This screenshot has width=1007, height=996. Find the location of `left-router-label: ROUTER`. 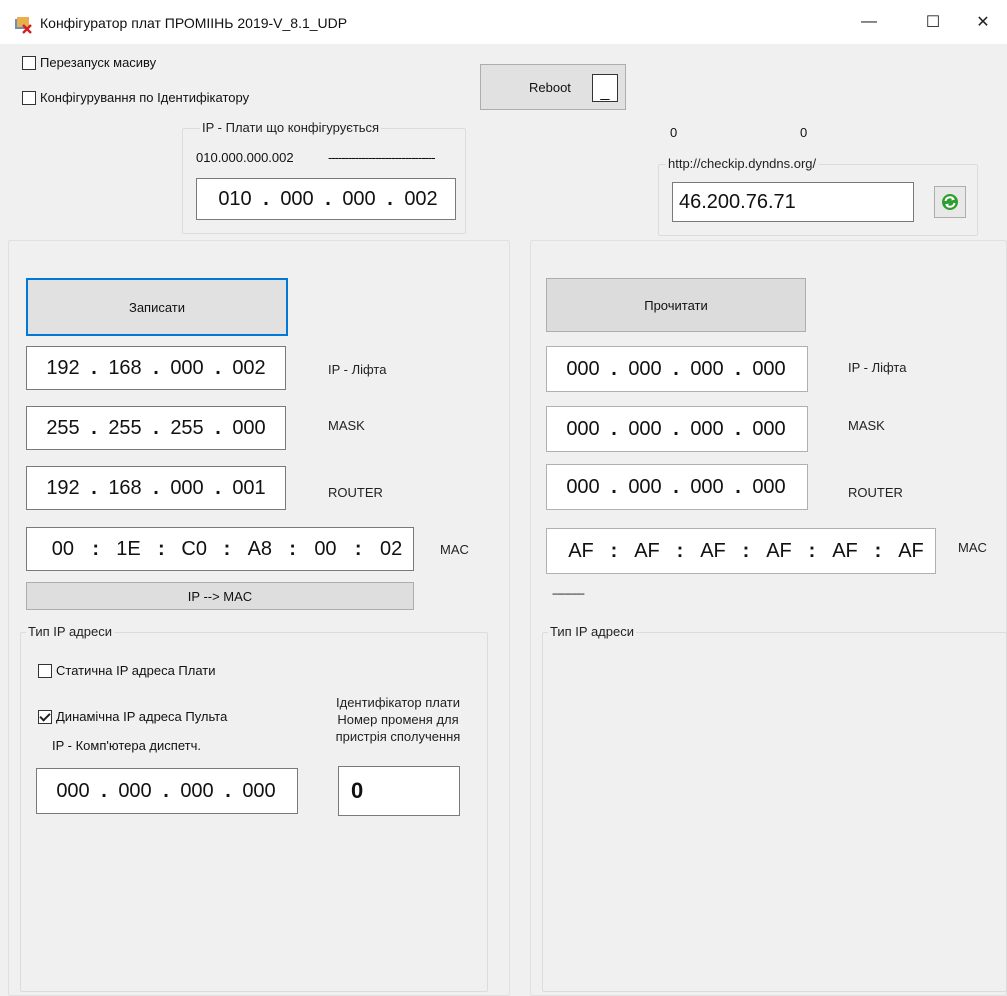

left-router-label: ROUTER is located at coordinates (355, 492).